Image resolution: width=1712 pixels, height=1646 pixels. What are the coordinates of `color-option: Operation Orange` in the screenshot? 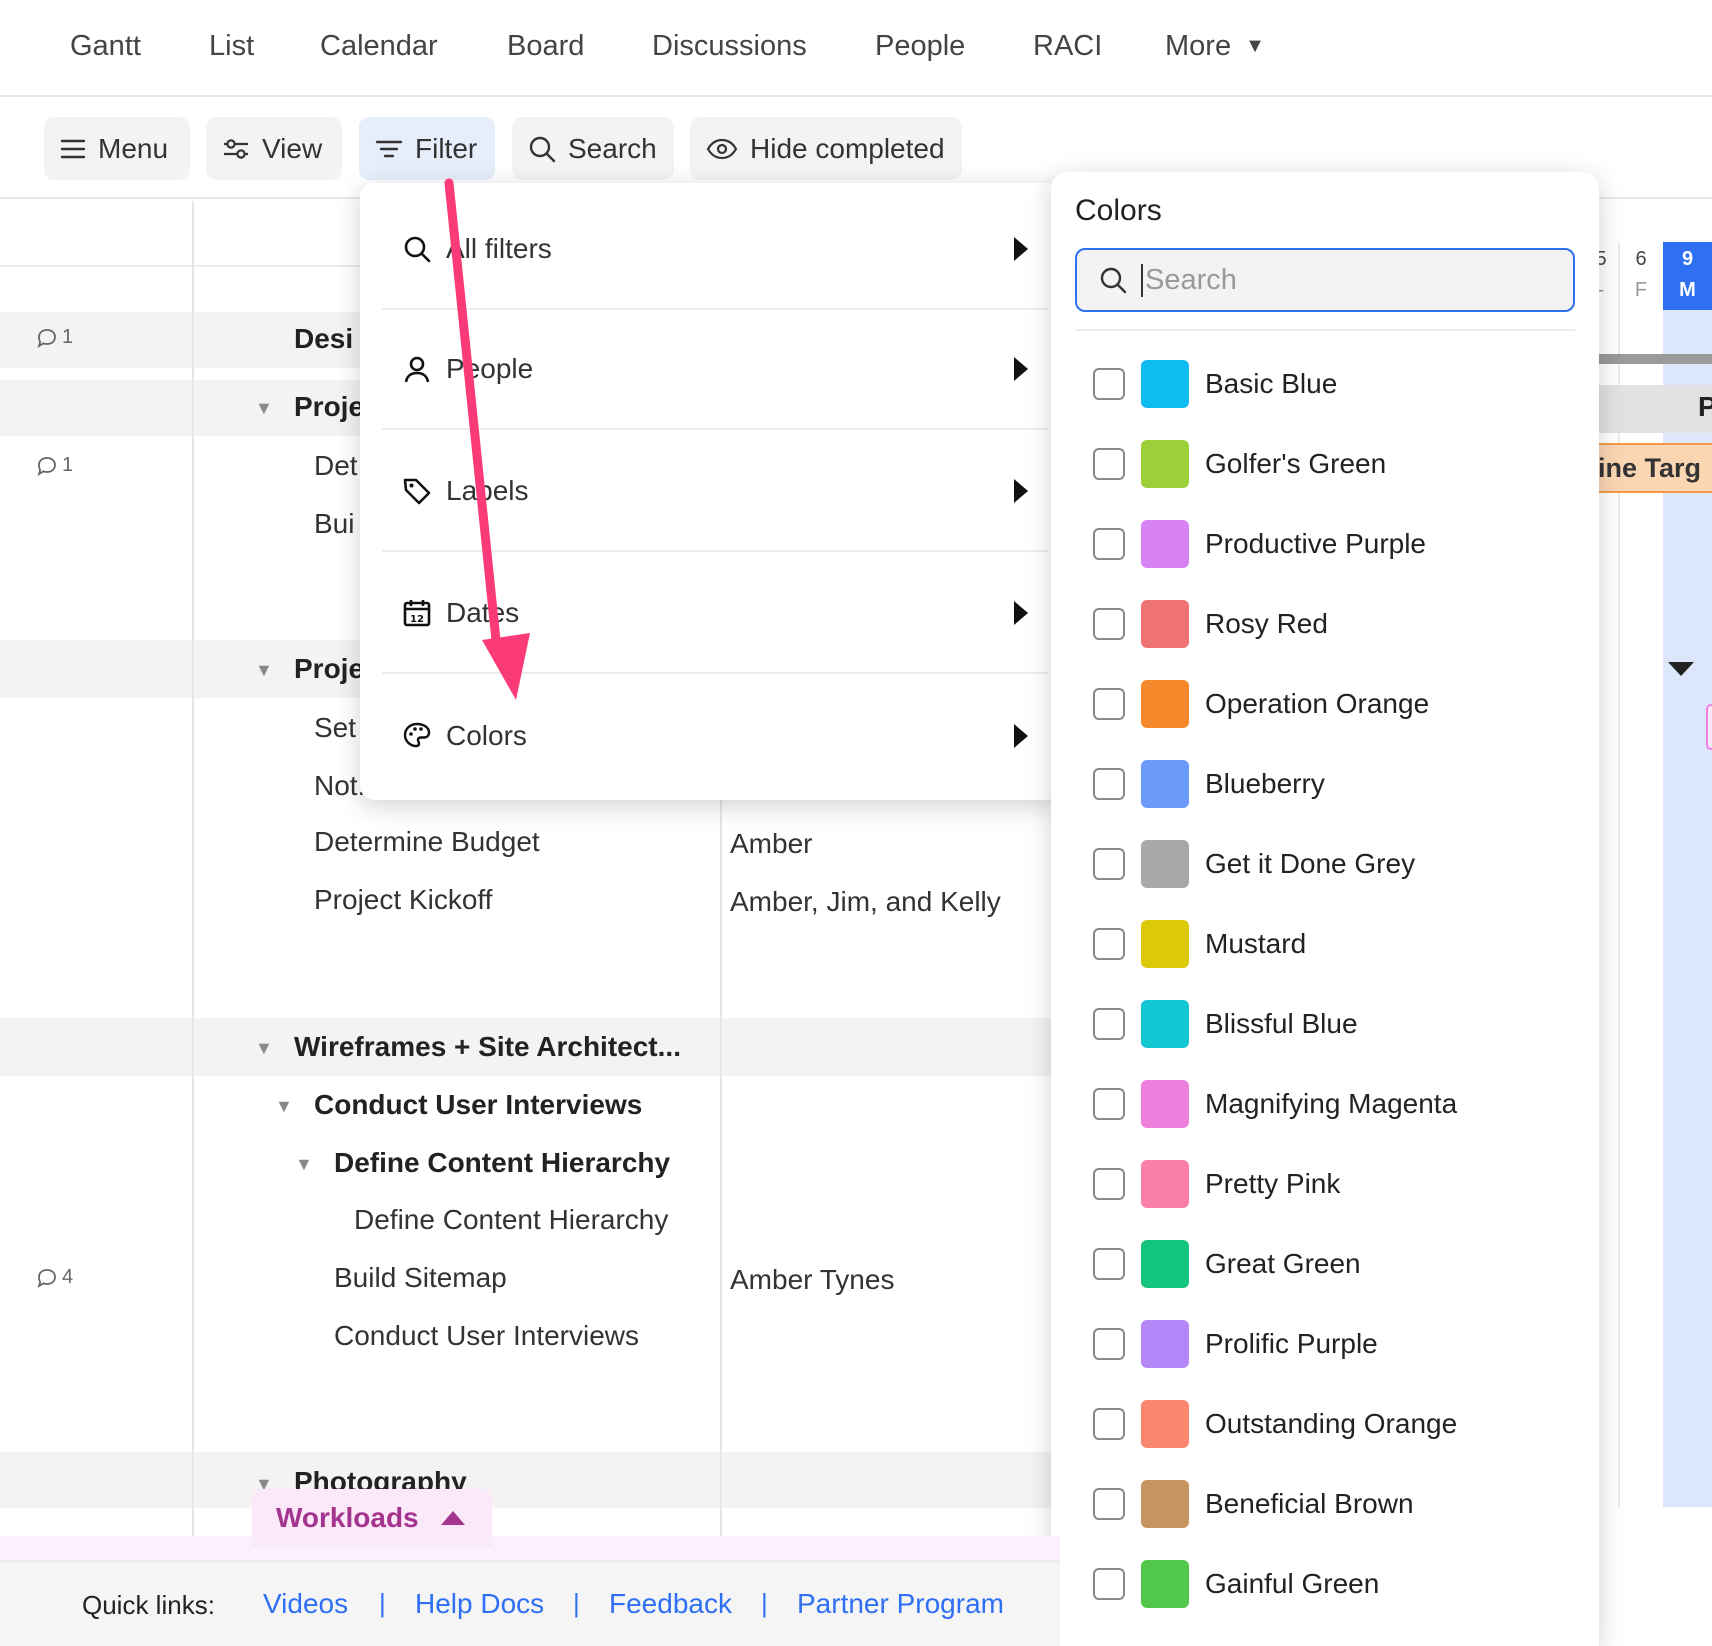 It's located at (1261, 704).